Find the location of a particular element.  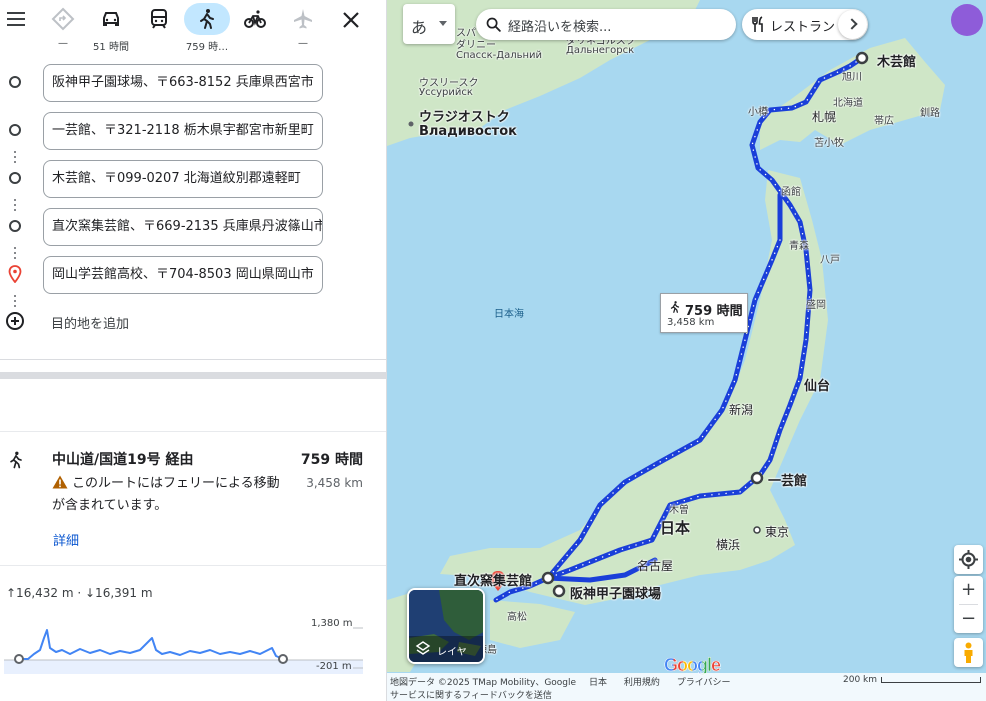

map-label: 仙台 is located at coordinates (817, 386).